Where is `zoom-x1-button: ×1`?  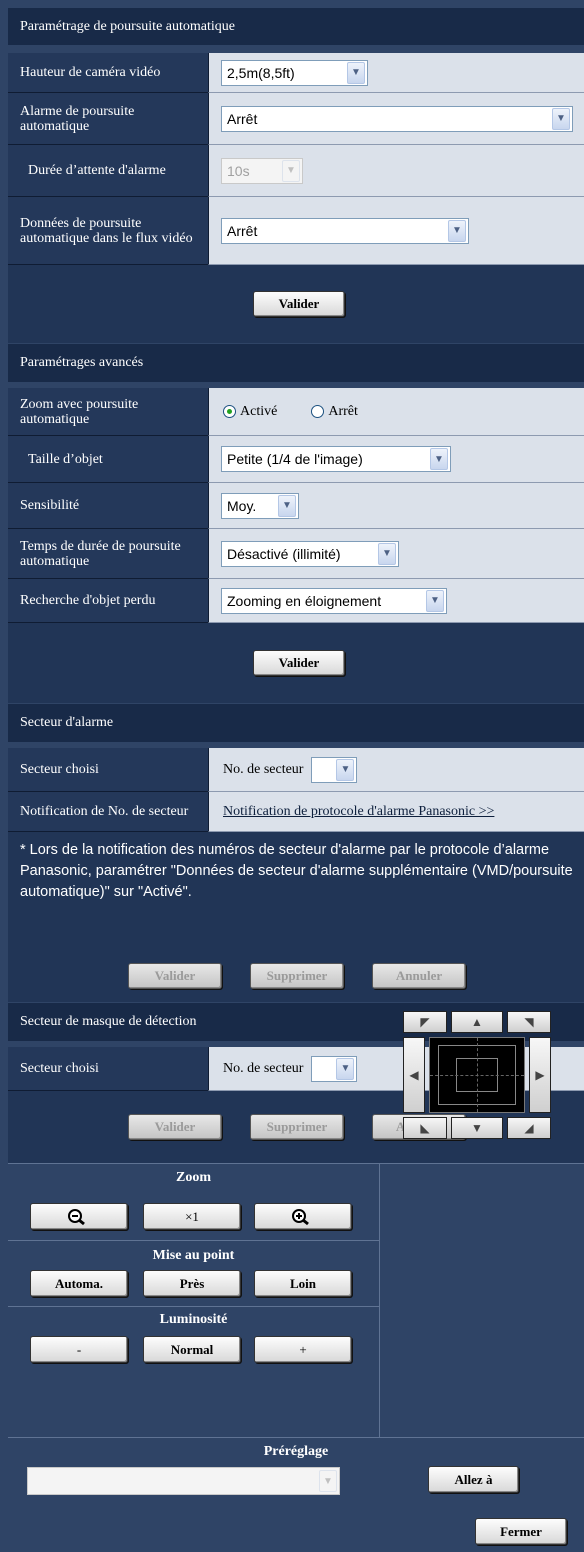
zoom-x1-button: ×1 is located at coordinates (192, 1216).